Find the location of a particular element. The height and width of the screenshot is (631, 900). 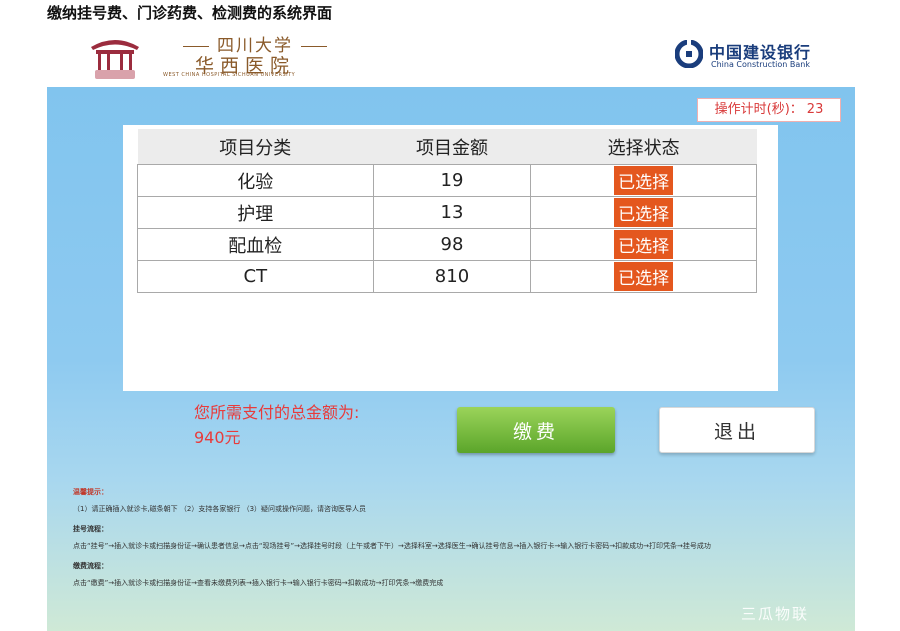

total-amount-value: 940元 is located at coordinates (217, 437).